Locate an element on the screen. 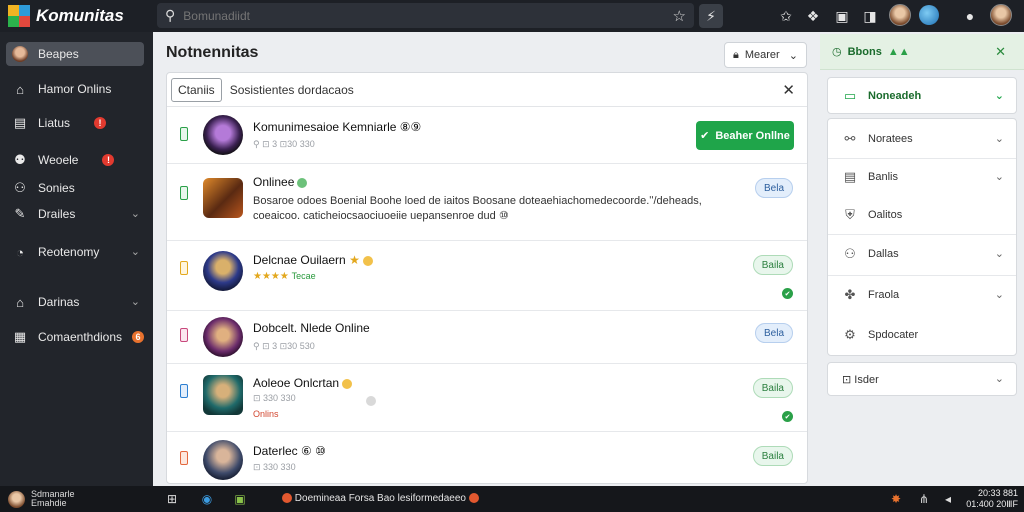 The image size is (1024, 512). list-item: Dobcelt. Nlede Online ⚲ ⊡ 3 ⊡30 530 Bela is located at coordinates (487, 337).